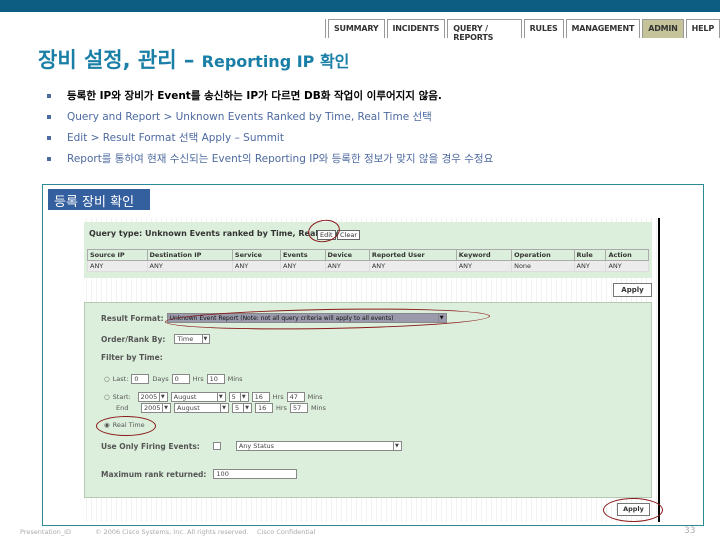  Describe the element at coordinates (348, 235) in the screenshot. I see `clear-button: Clear` at that location.